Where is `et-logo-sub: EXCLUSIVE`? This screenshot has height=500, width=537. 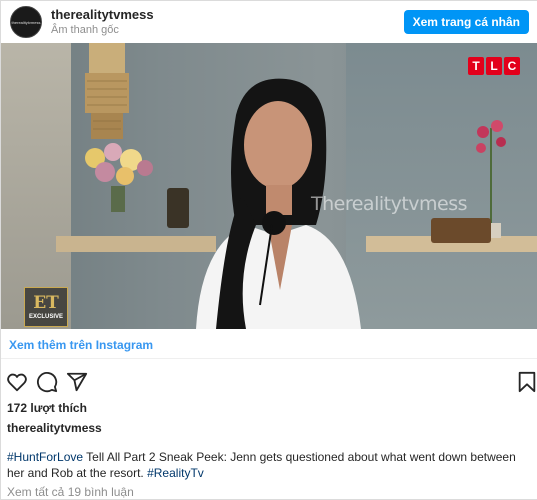 et-logo-sub: EXCLUSIVE is located at coordinates (45, 316).